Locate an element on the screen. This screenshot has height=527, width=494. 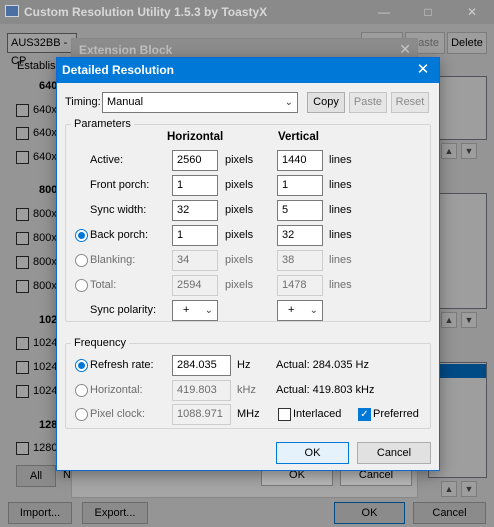
preferred-label: Preferred is located at coordinates (396, 414).